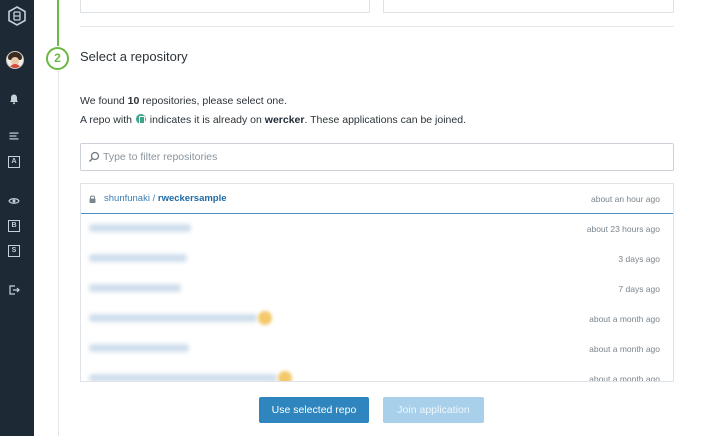  What do you see at coordinates (14, 251) in the screenshot?
I see `badge-s-icon: S` at bounding box center [14, 251].